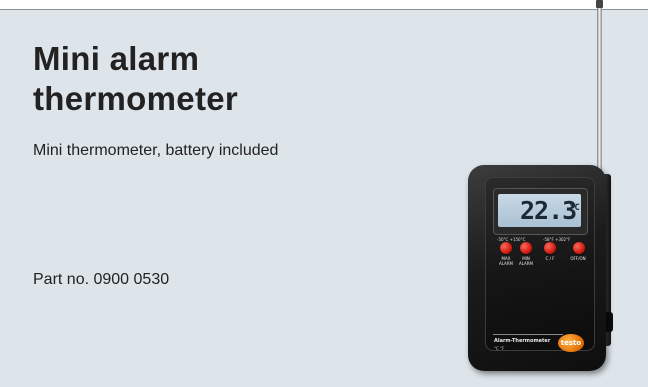 The height and width of the screenshot is (387, 648). What do you see at coordinates (526, 248) in the screenshot?
I see `min-alarm-button` at bounding box center [526, 248].